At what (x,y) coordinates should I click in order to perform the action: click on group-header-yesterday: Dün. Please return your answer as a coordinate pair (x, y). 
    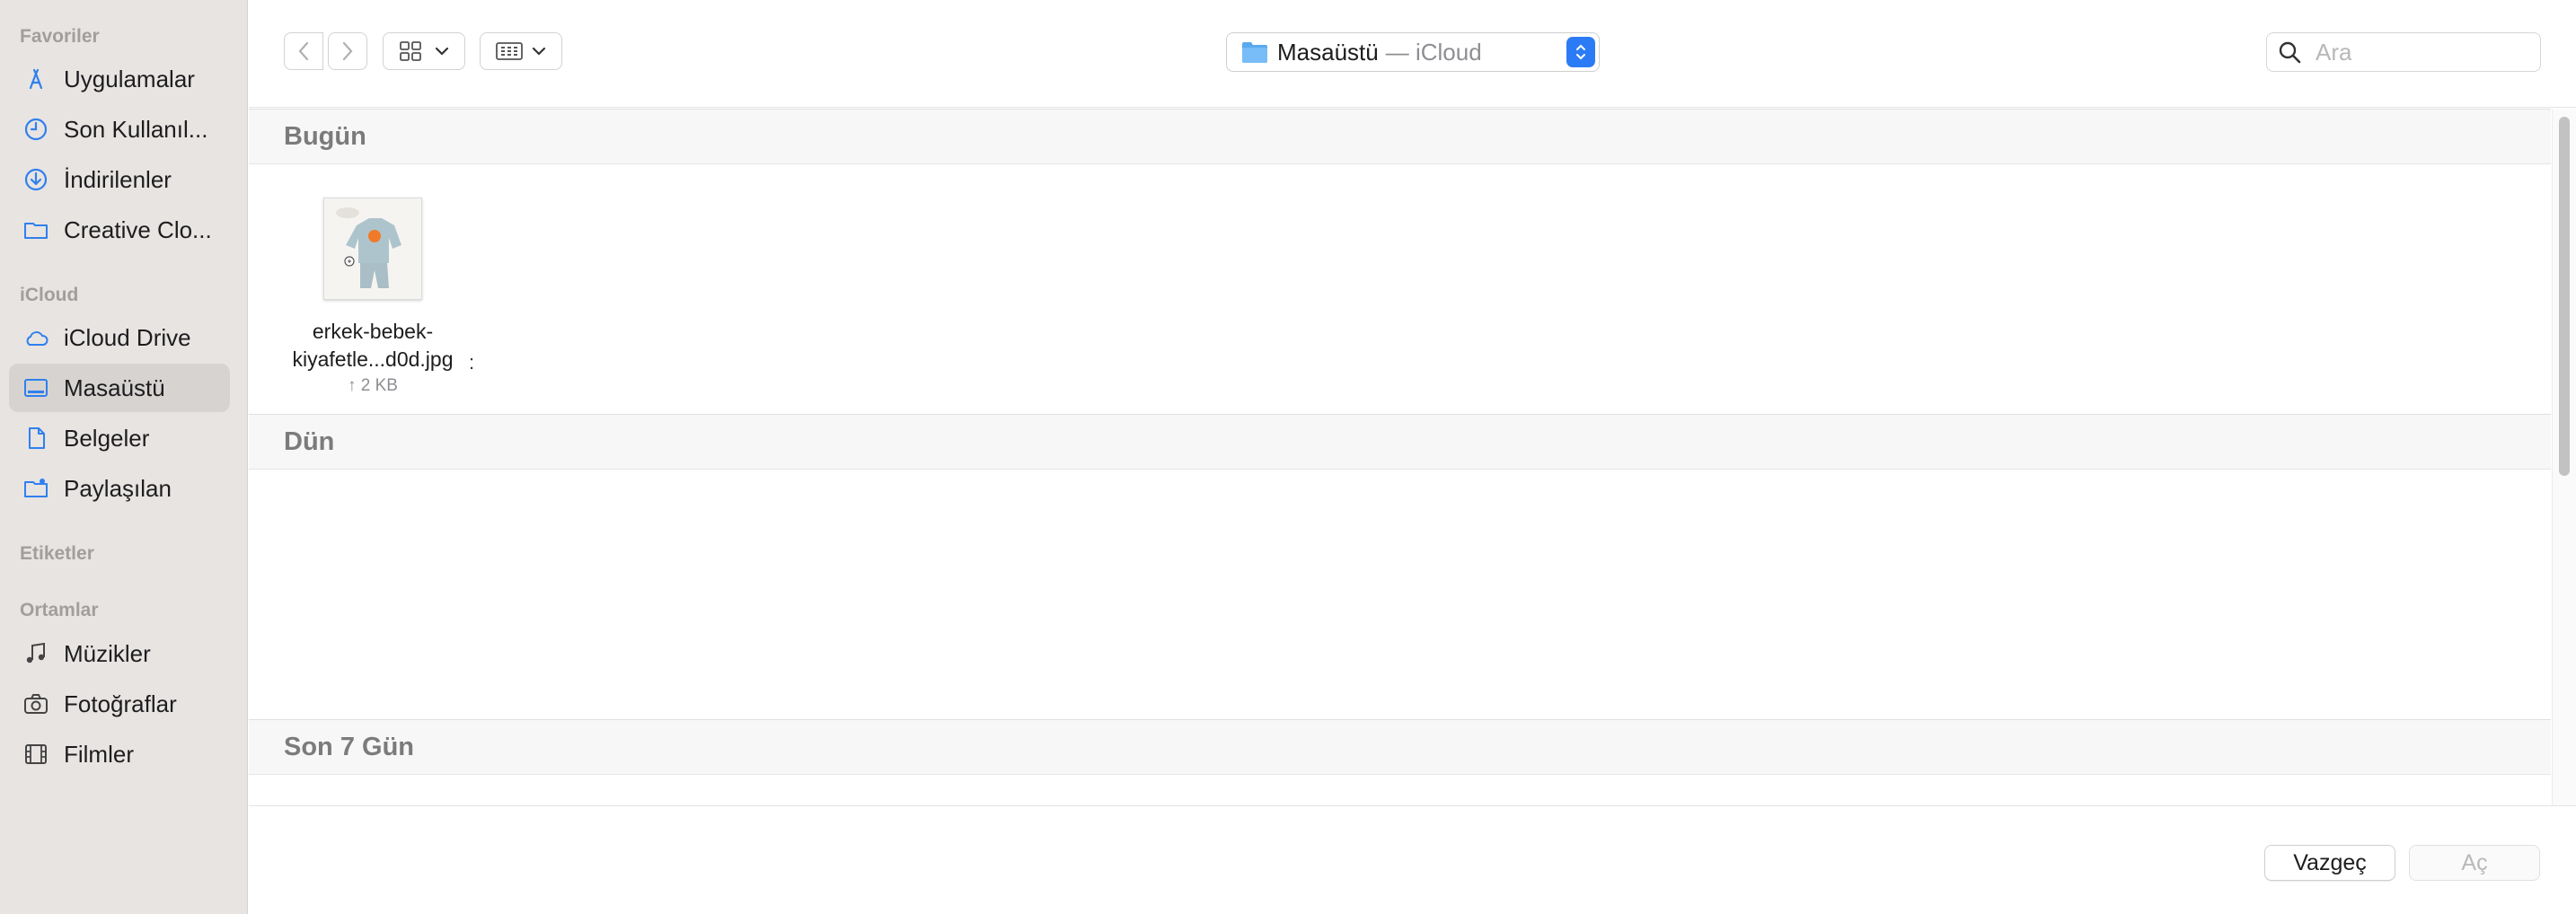
    Looking at the image, I should click on (1400, 442).